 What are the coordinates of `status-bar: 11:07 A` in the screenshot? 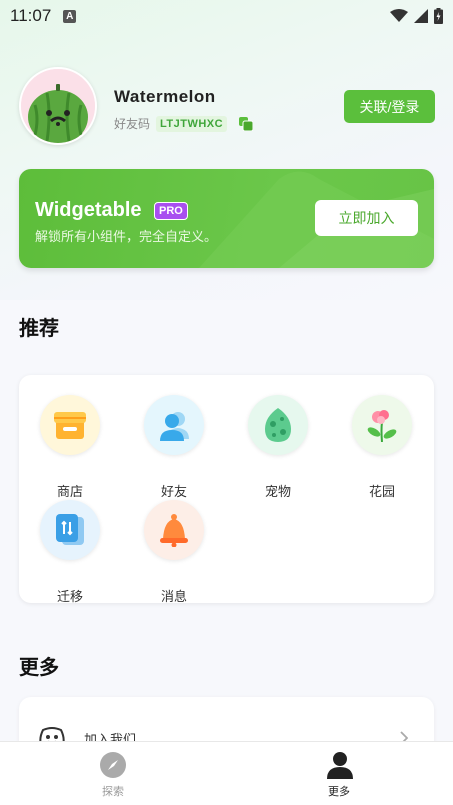 It's located at (226, 16).